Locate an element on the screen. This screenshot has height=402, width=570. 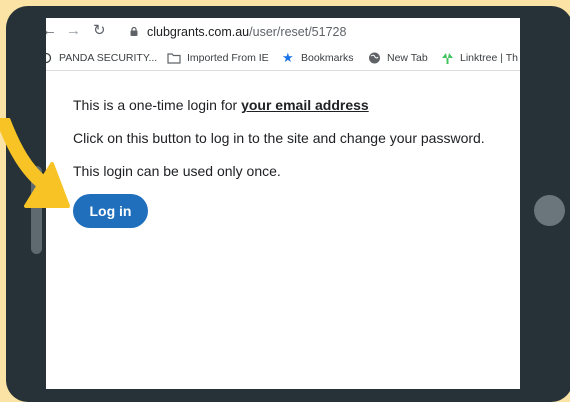
one-time-login-prefix: This is a one-time login for is located at coordinates (157, 105).